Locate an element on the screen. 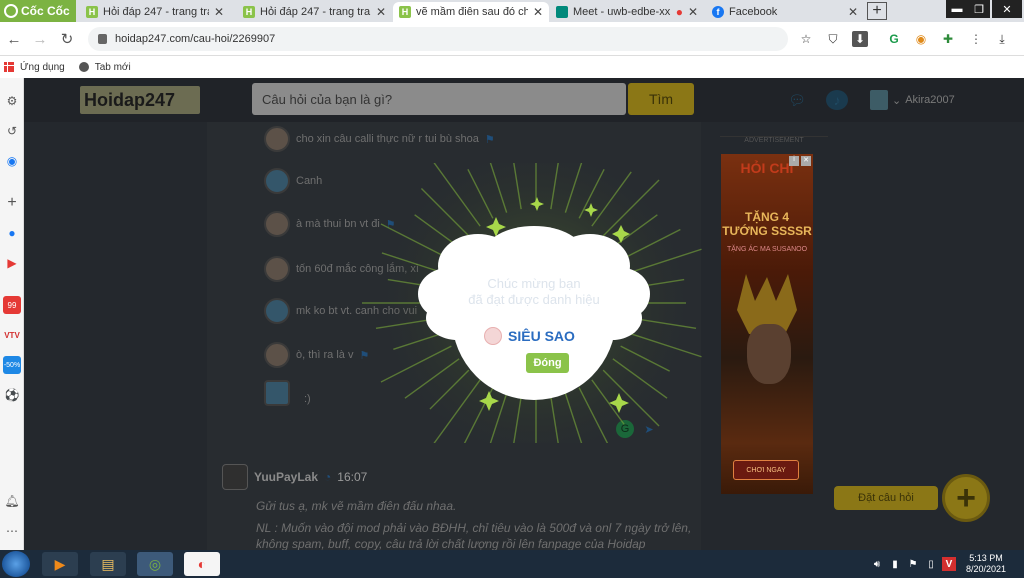 This screenshot has height=578, width=1024. flag-icon: ⚑ is located at coordinates (490, 139).